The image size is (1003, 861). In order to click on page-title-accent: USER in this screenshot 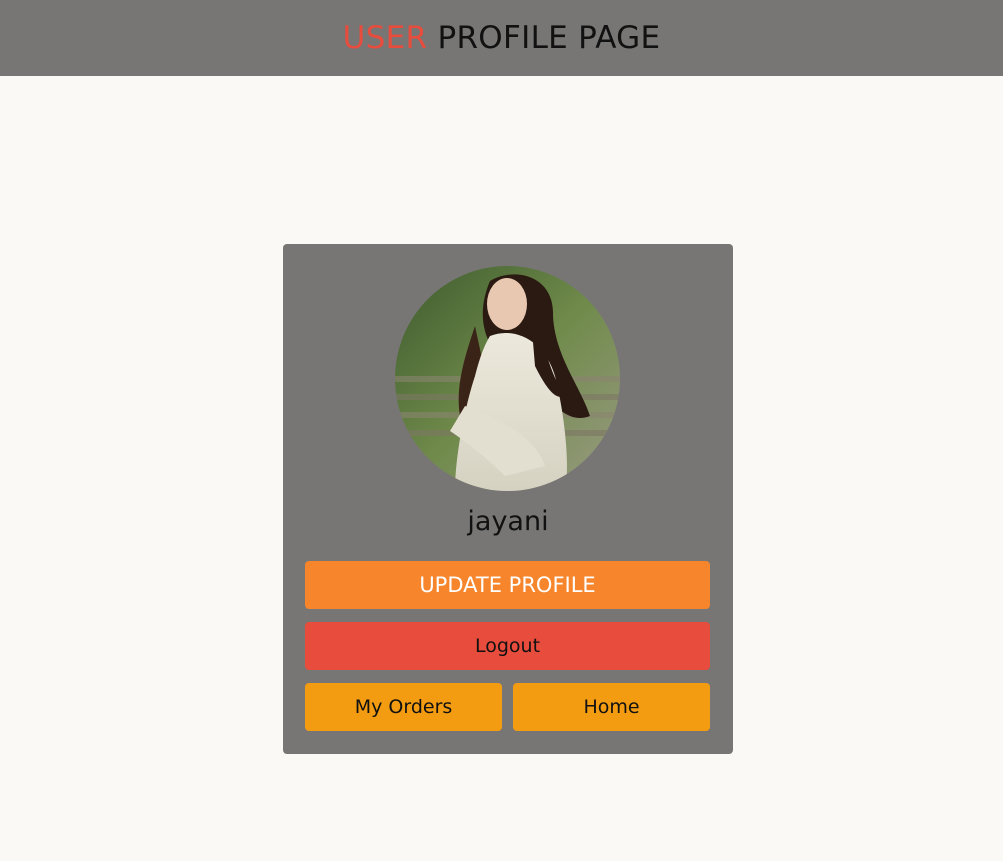, I will do `click(385, 38)`.